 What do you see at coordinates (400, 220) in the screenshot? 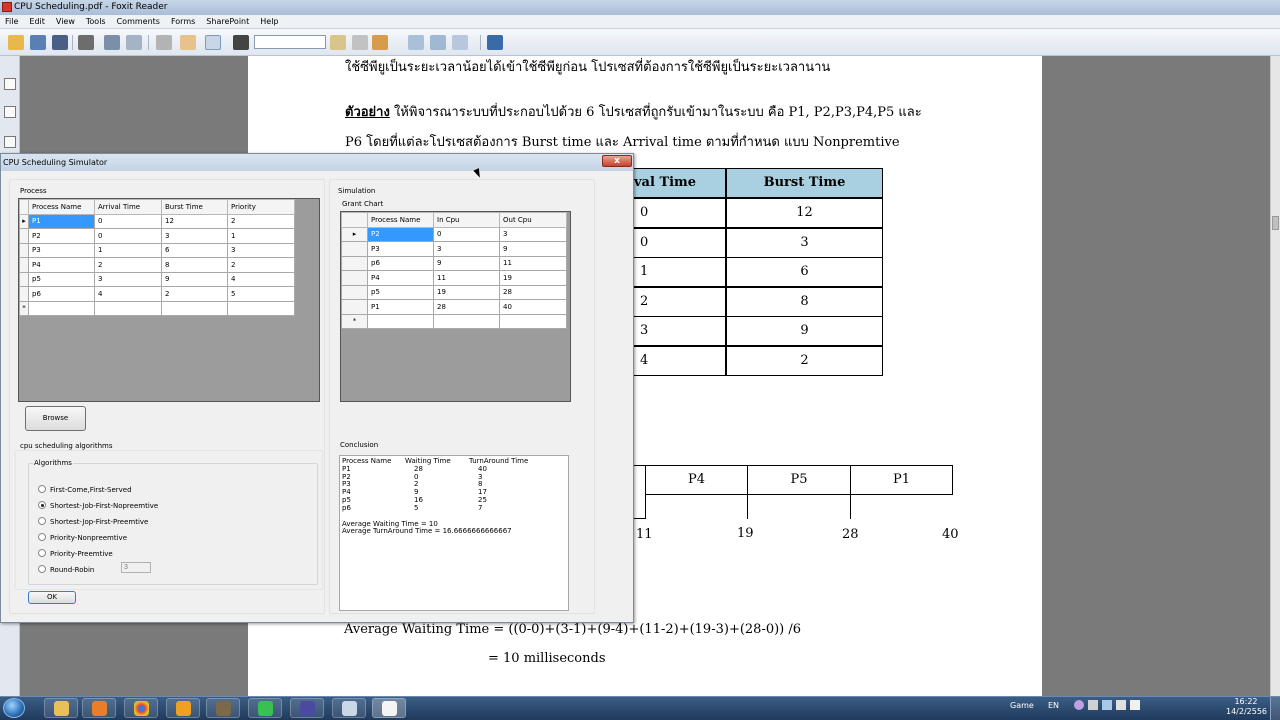
I see `col-gantt-process: Process Name` at bounding box center [400, 220].